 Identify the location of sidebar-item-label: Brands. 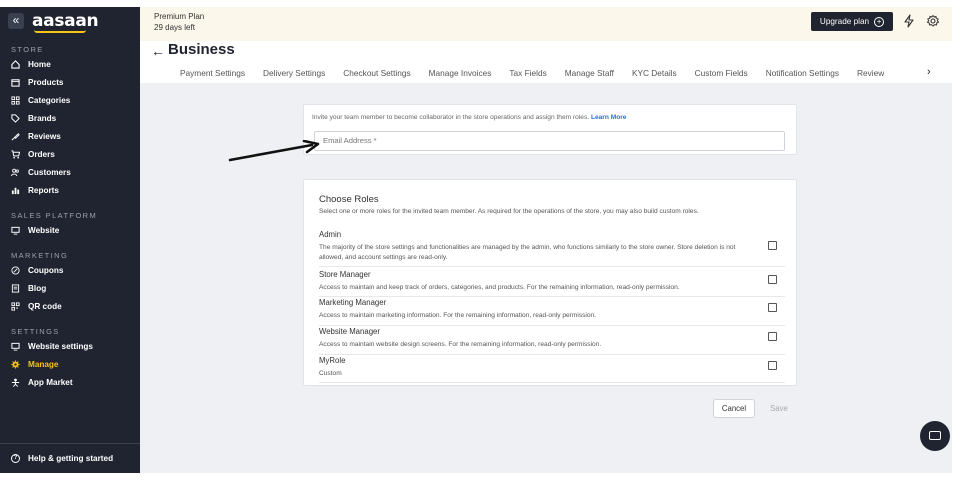
(42, 118).